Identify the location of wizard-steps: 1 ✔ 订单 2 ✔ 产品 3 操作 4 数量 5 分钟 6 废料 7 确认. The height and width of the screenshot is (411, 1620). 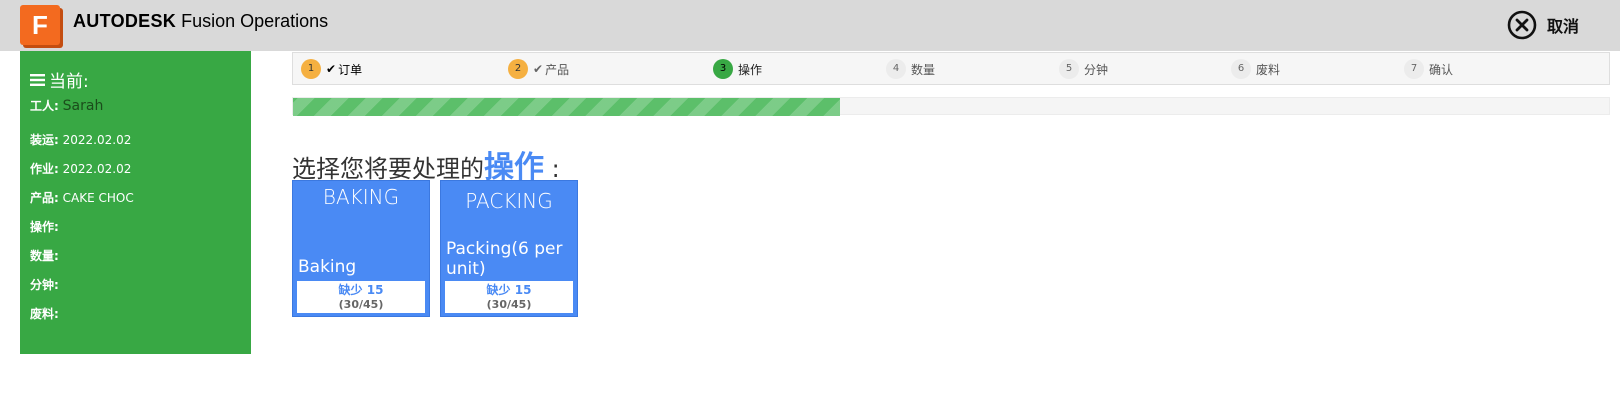
(951, 68).